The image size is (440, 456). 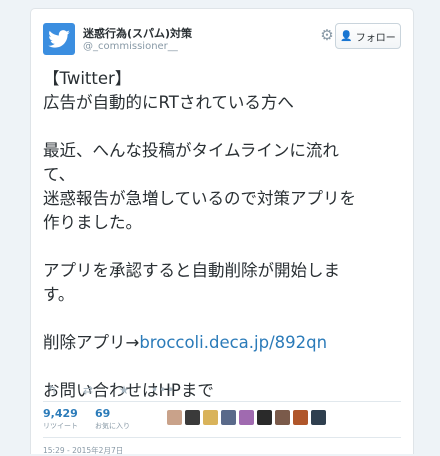 I want to click on retweets-stat: 9,429 リツイート, so click(x=60, y=419).